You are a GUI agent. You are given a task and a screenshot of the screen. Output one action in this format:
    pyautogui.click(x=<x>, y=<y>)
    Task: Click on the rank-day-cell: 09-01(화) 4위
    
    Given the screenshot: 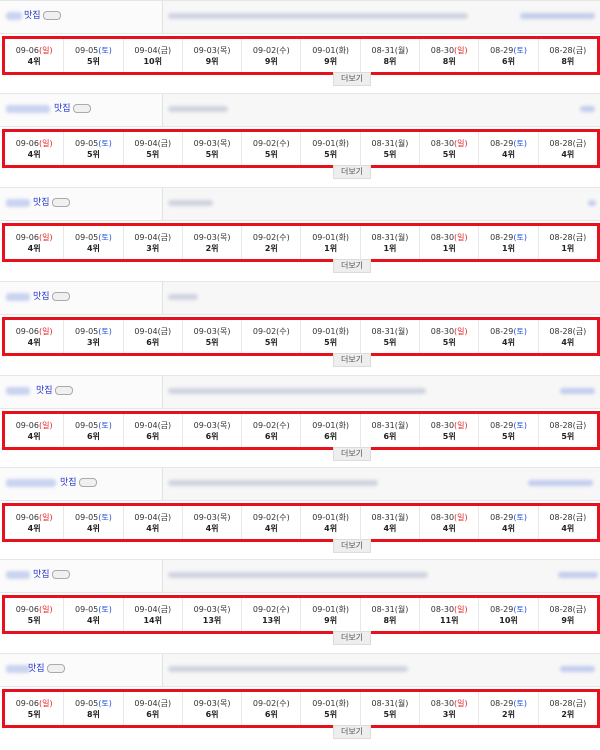 What is the action you would take?
    pyautogui.click(x=331, y=522)
    